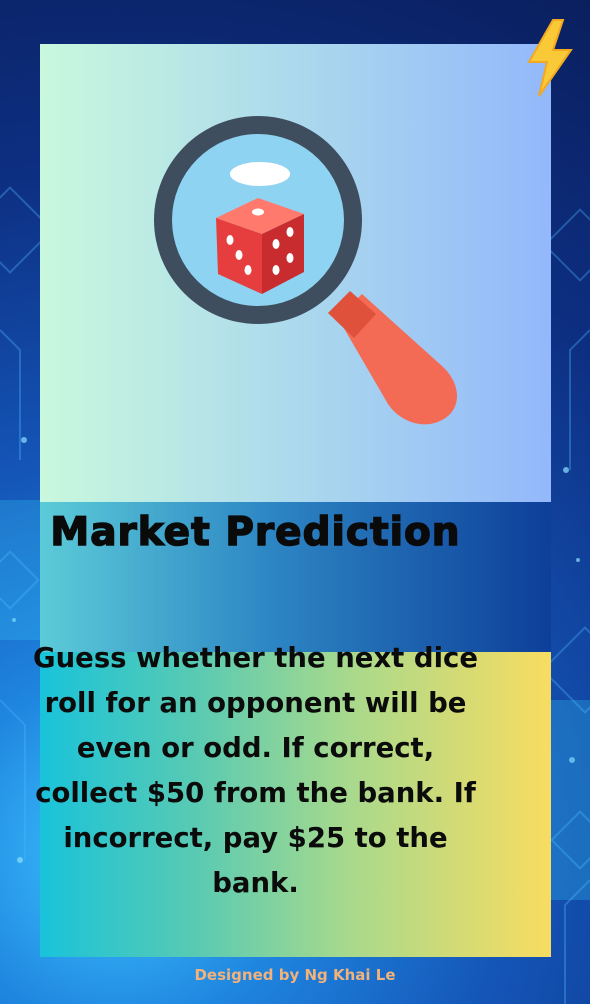  I want to click on card-title: Market Prediction, so click(255, 532).